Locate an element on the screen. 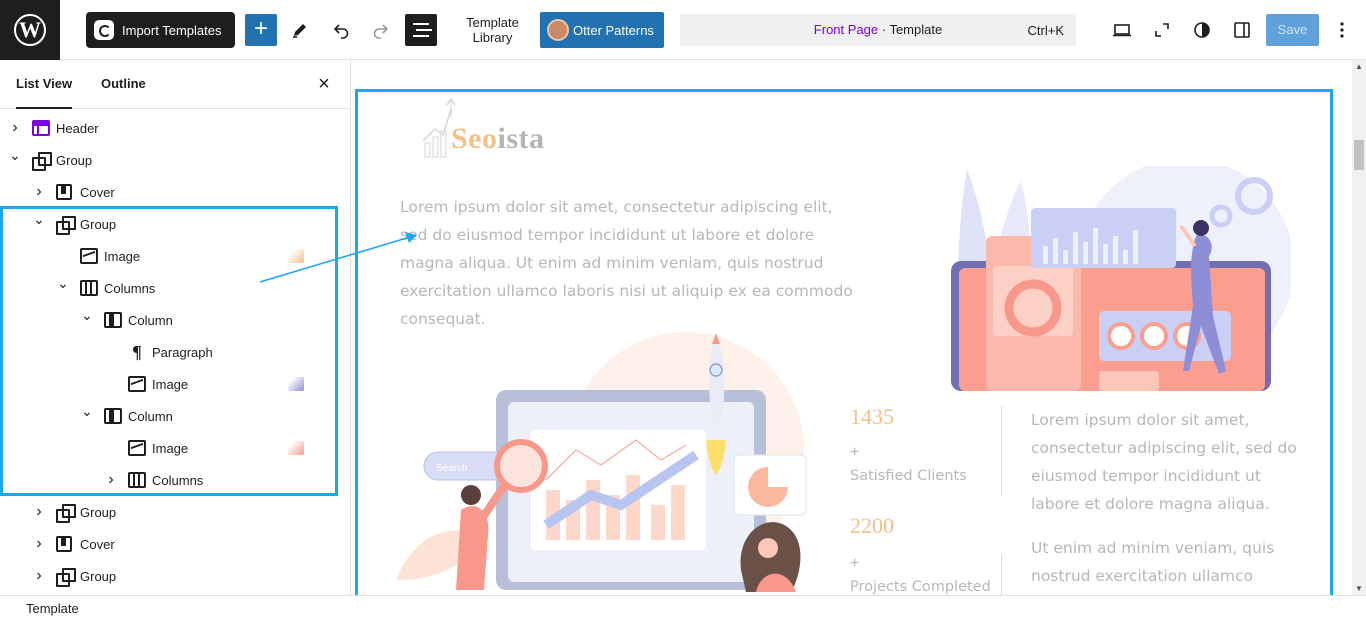 This screenshot has height=620, width=1366. tree-item-label: Header is located at coordinates (77, 128).